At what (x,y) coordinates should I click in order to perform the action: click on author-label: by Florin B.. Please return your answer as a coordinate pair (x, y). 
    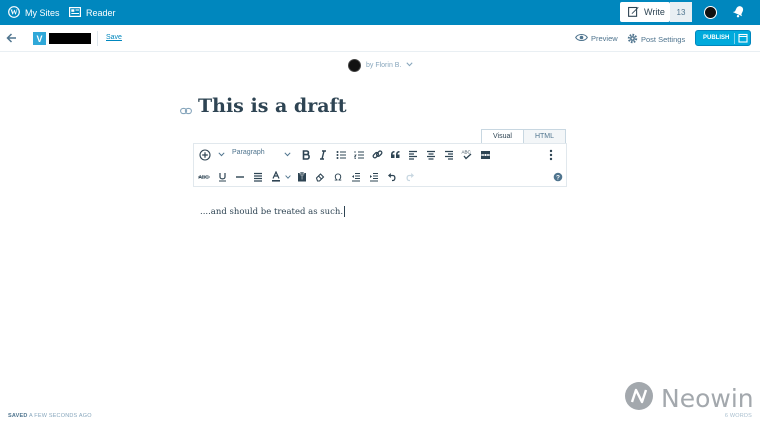
    Looking at the image, I should click on (384, 65).